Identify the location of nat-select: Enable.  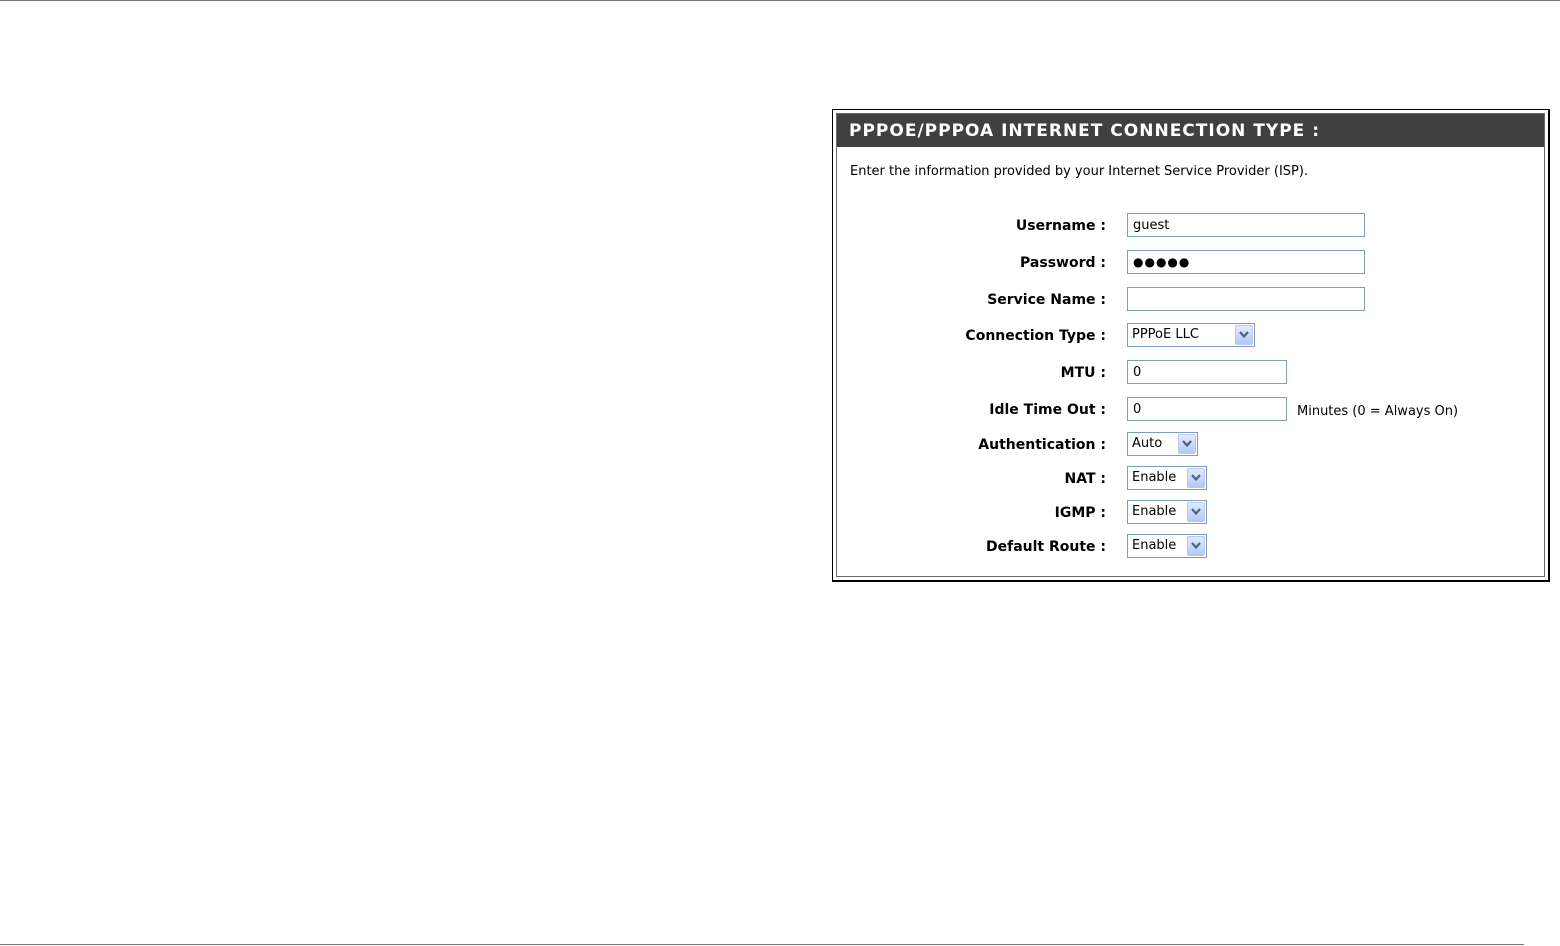
(1167, 478).